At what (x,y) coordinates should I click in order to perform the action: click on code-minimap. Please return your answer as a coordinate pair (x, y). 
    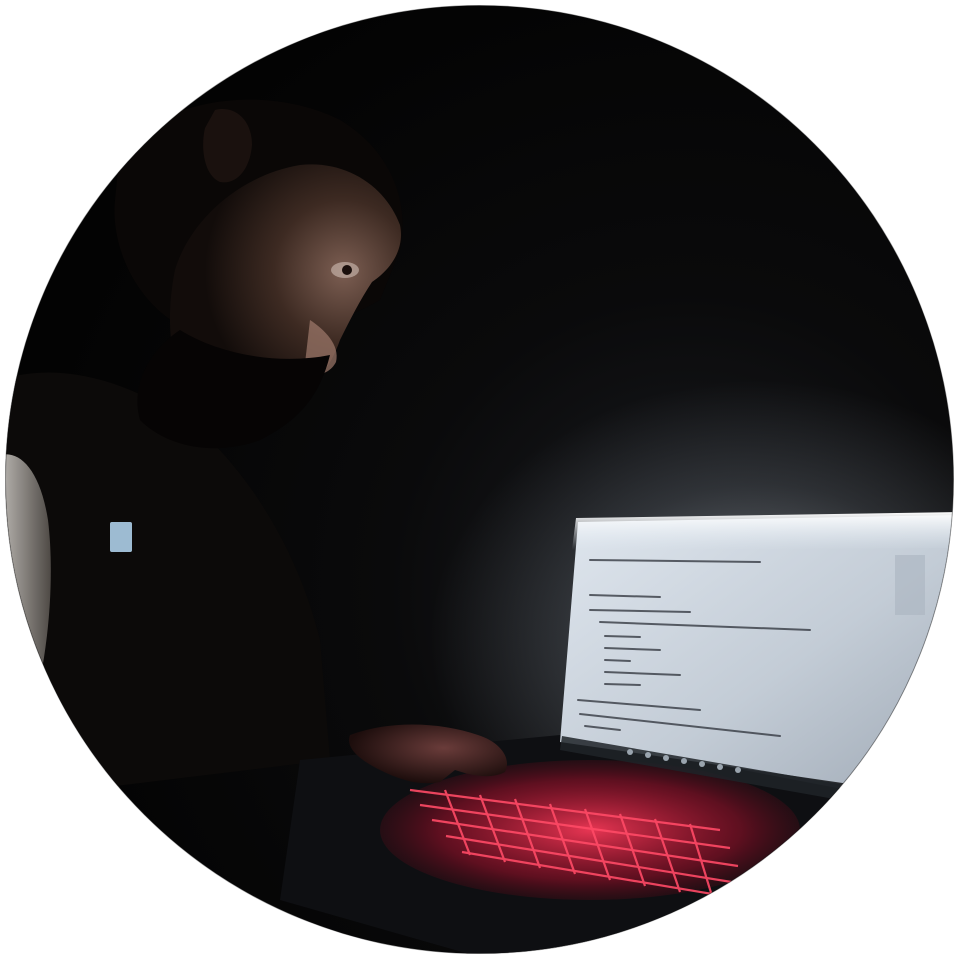
    Looking at the image, I should click on (910, 585).